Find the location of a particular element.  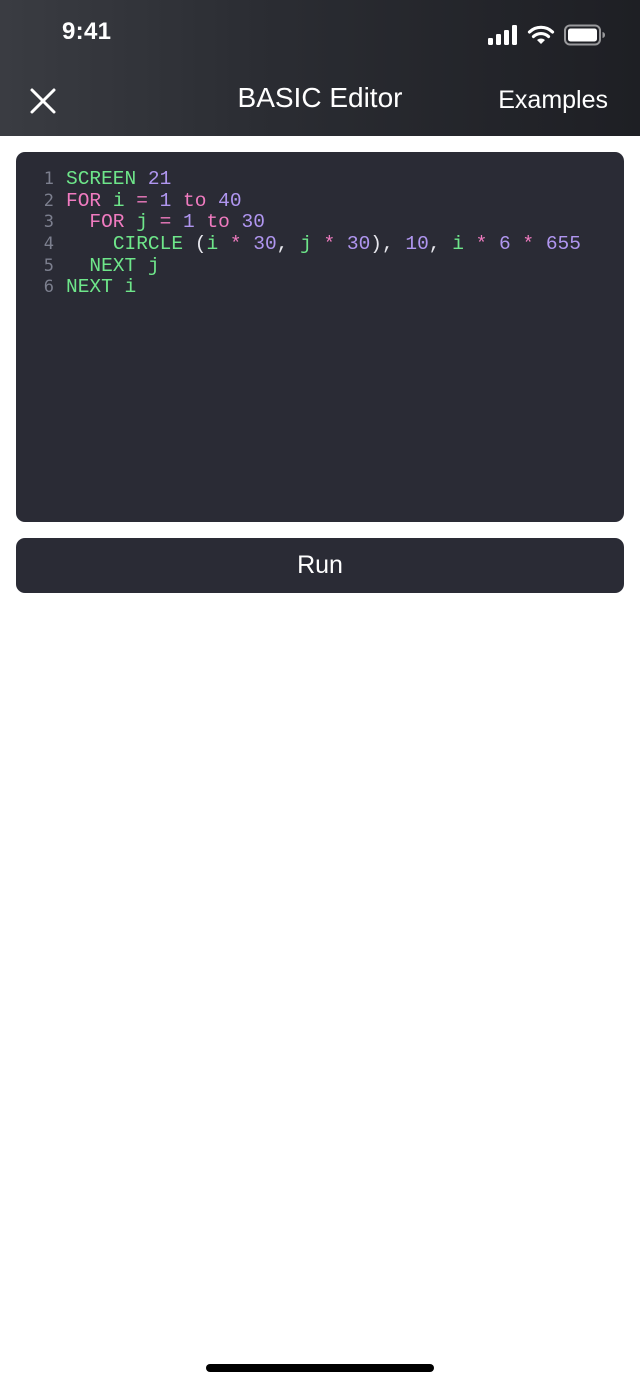

battery-icon is located at coordinates (584, 35).